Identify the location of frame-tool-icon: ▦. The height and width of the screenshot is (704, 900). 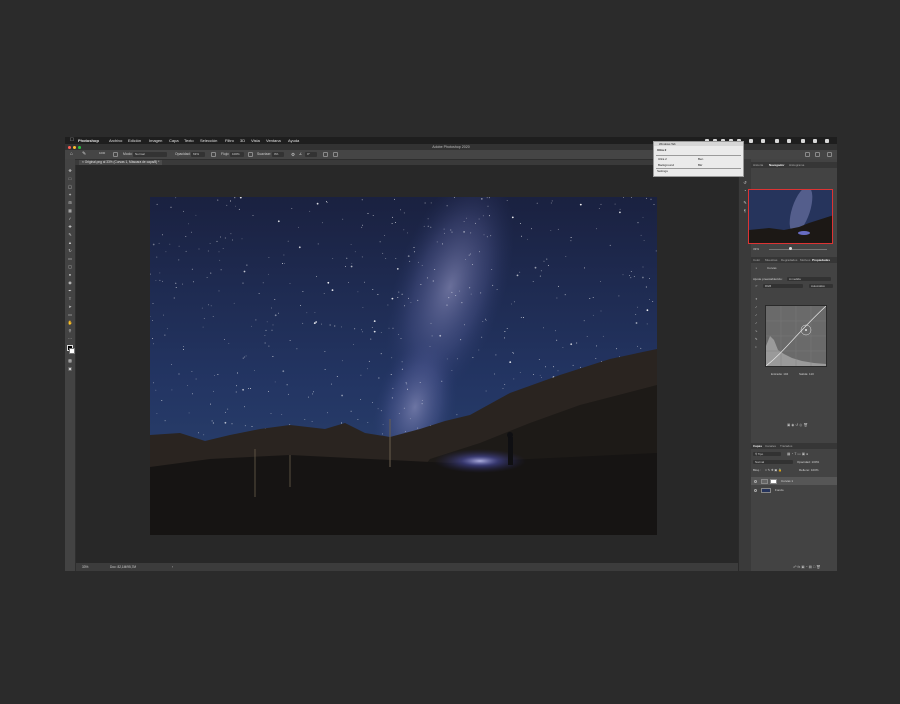
(70, 211).